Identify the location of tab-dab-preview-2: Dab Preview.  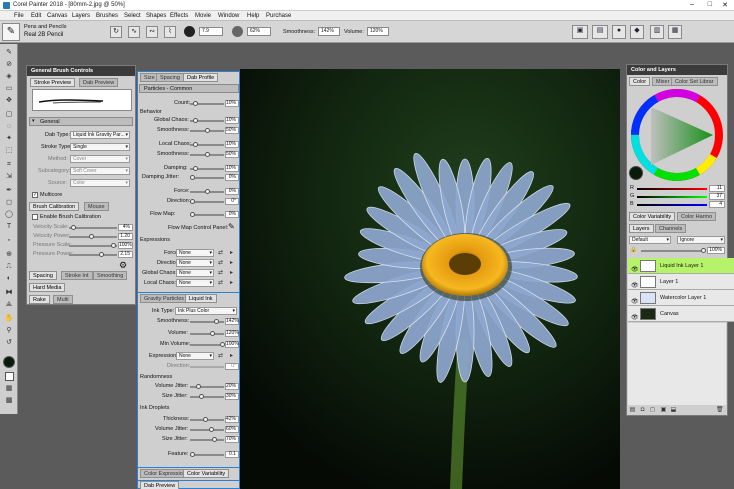
(160, 485).